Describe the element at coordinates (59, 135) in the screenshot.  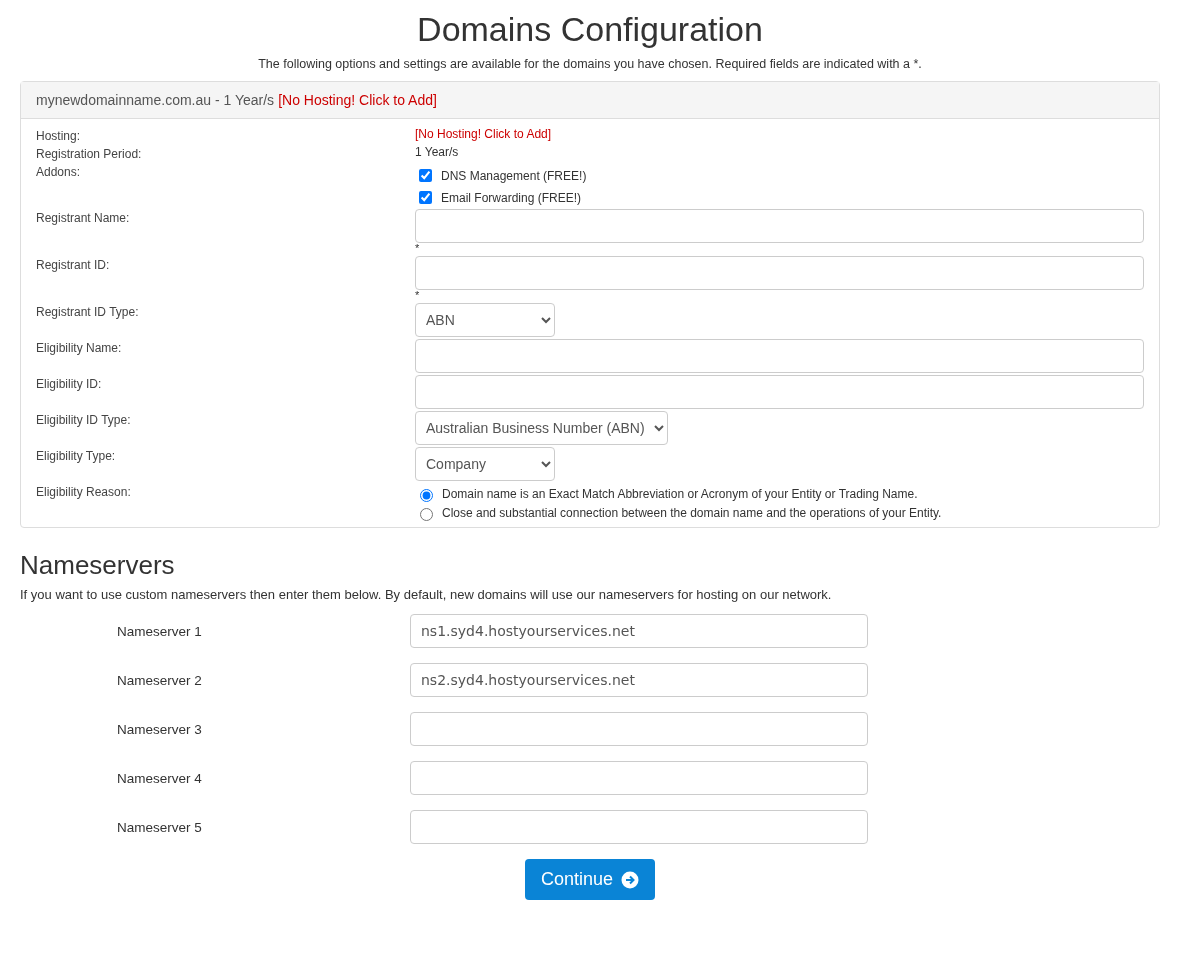
I see `field-label: Hosting:` at that location.